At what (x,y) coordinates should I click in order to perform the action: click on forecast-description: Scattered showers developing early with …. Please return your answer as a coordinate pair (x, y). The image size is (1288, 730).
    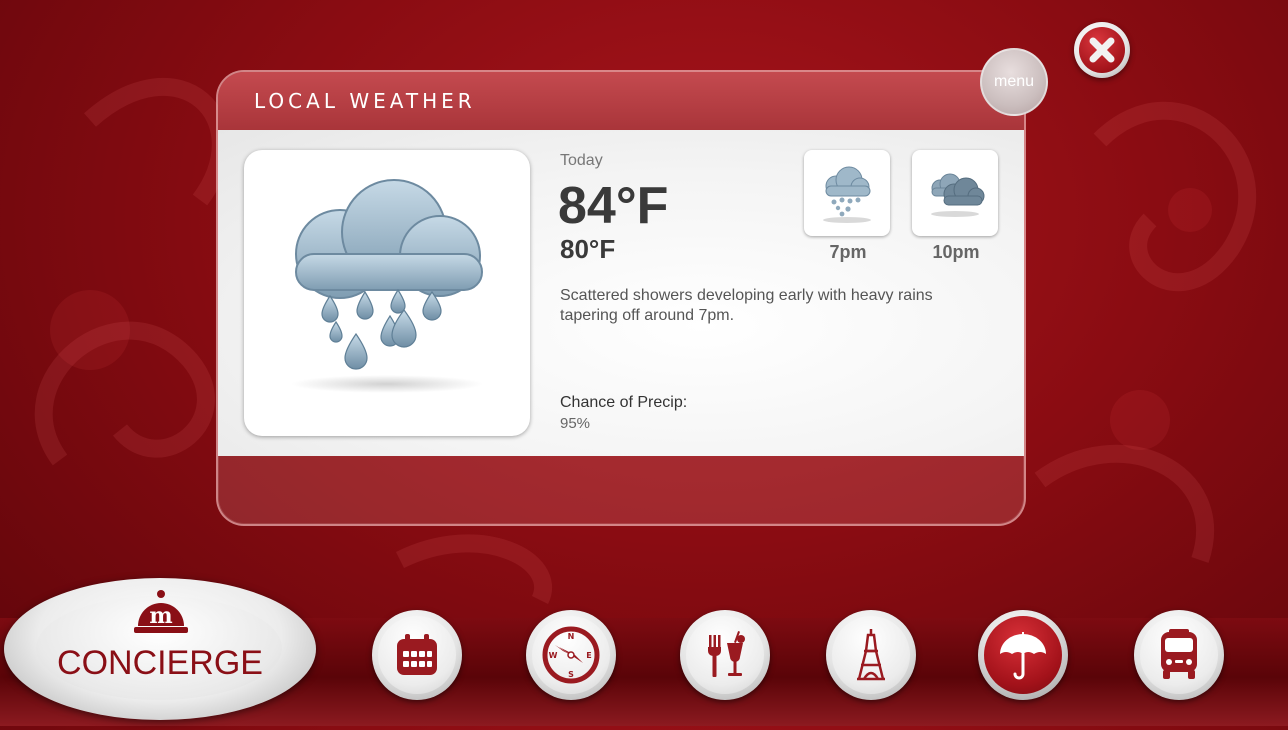
    Looking at the image, I should click on (746, 305).